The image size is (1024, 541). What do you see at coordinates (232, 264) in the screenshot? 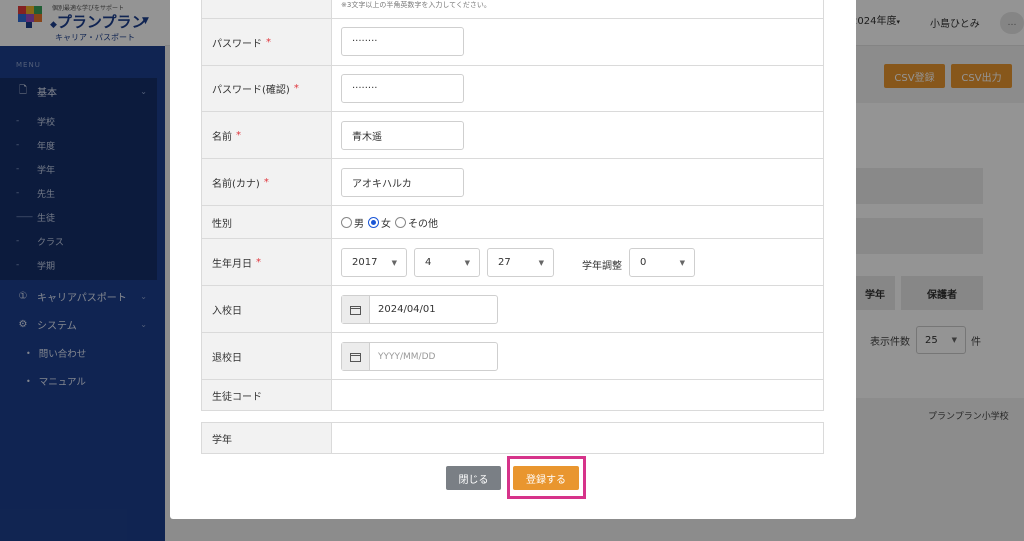
I see `field-label: 生年月日` at bounding box center [232, 264].